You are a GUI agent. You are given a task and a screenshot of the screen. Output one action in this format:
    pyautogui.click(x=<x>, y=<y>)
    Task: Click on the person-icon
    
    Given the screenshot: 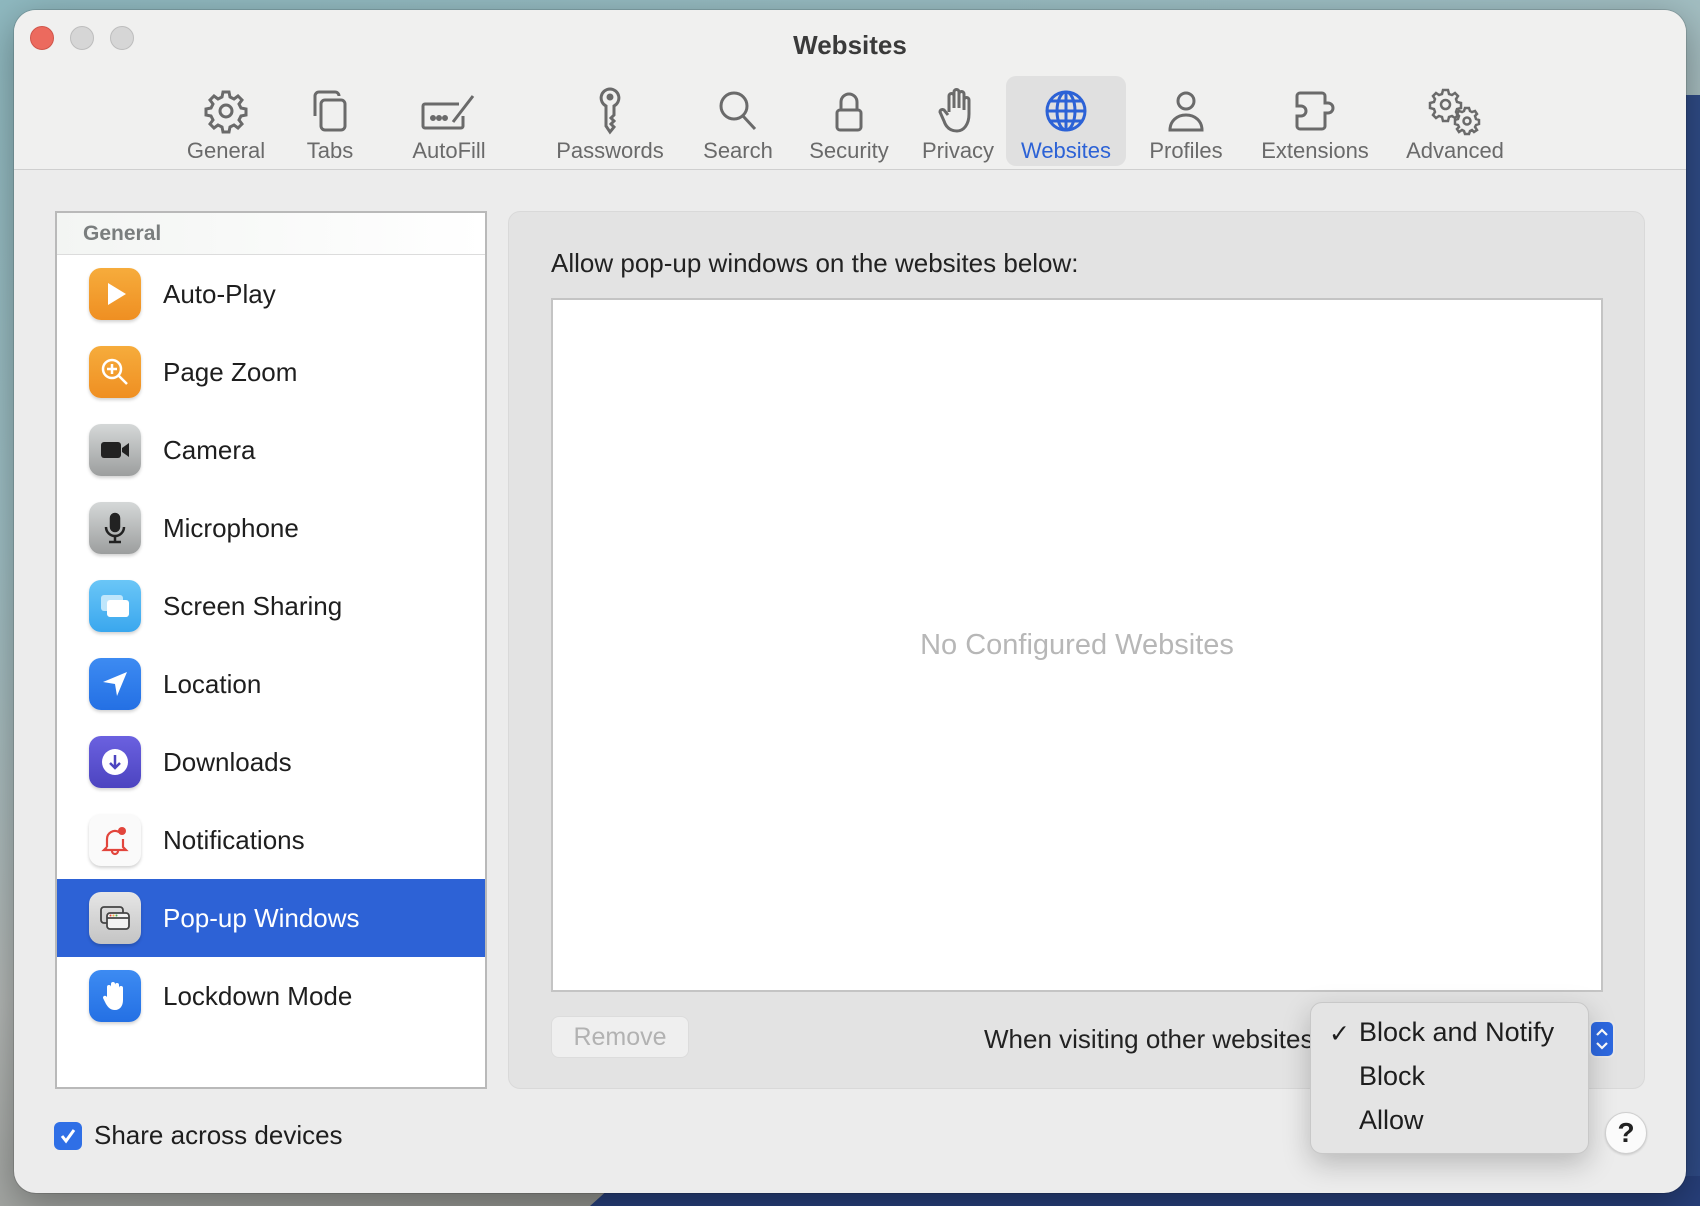 What is the action you would take?
    pyautogui.click(x=1186, y=111)
    